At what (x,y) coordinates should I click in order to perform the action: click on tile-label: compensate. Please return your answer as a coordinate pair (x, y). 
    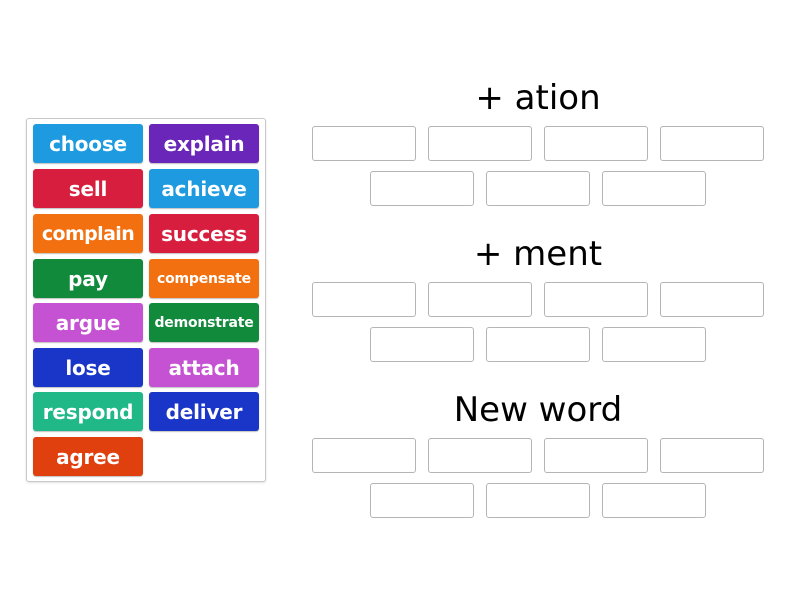
    Looking at the image, I should click on (204, 278).